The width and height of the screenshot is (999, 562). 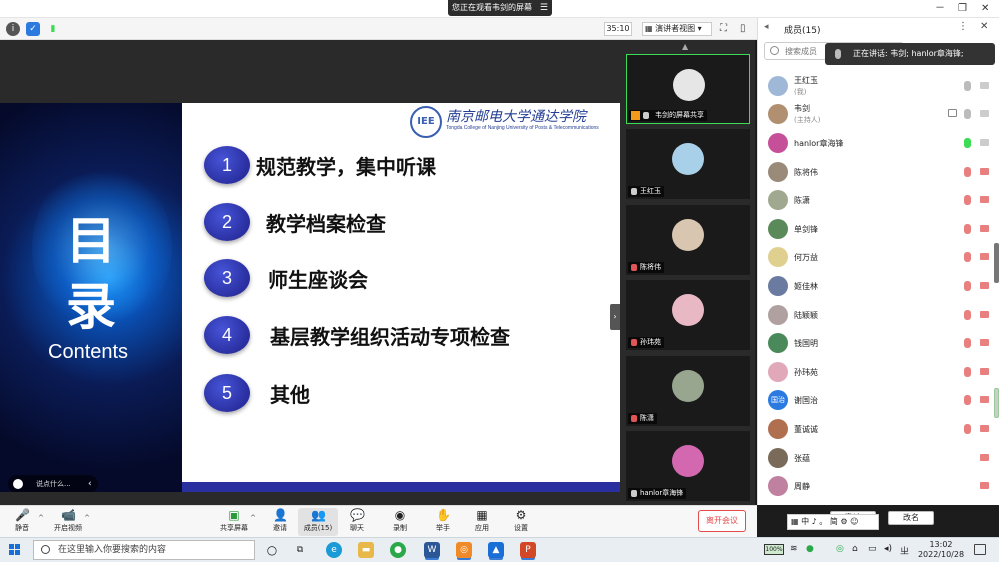 I want to click on layout-icon: ▯, so click(x=743, y=29).